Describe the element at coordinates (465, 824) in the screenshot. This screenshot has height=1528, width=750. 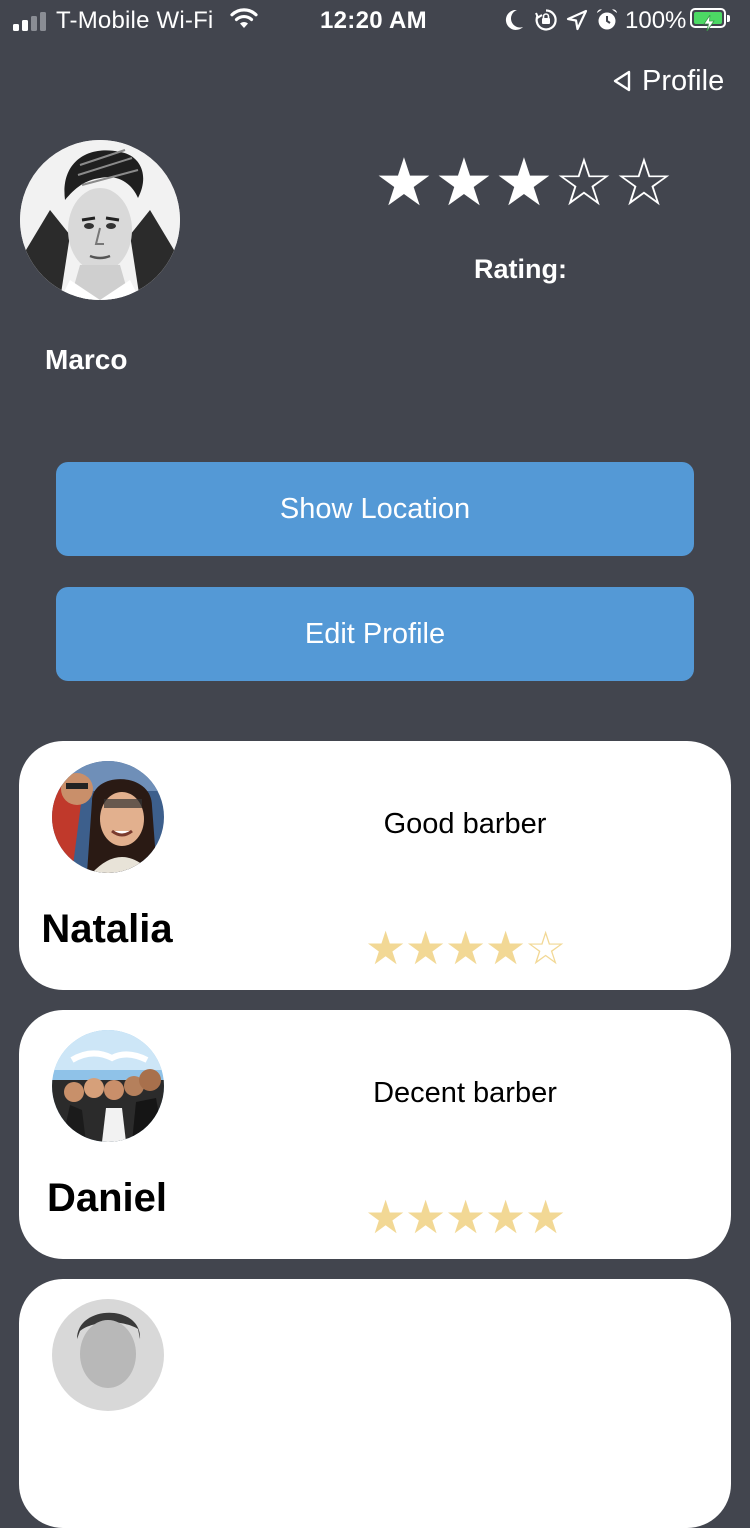
I see `review-text: Good barber` at that location.